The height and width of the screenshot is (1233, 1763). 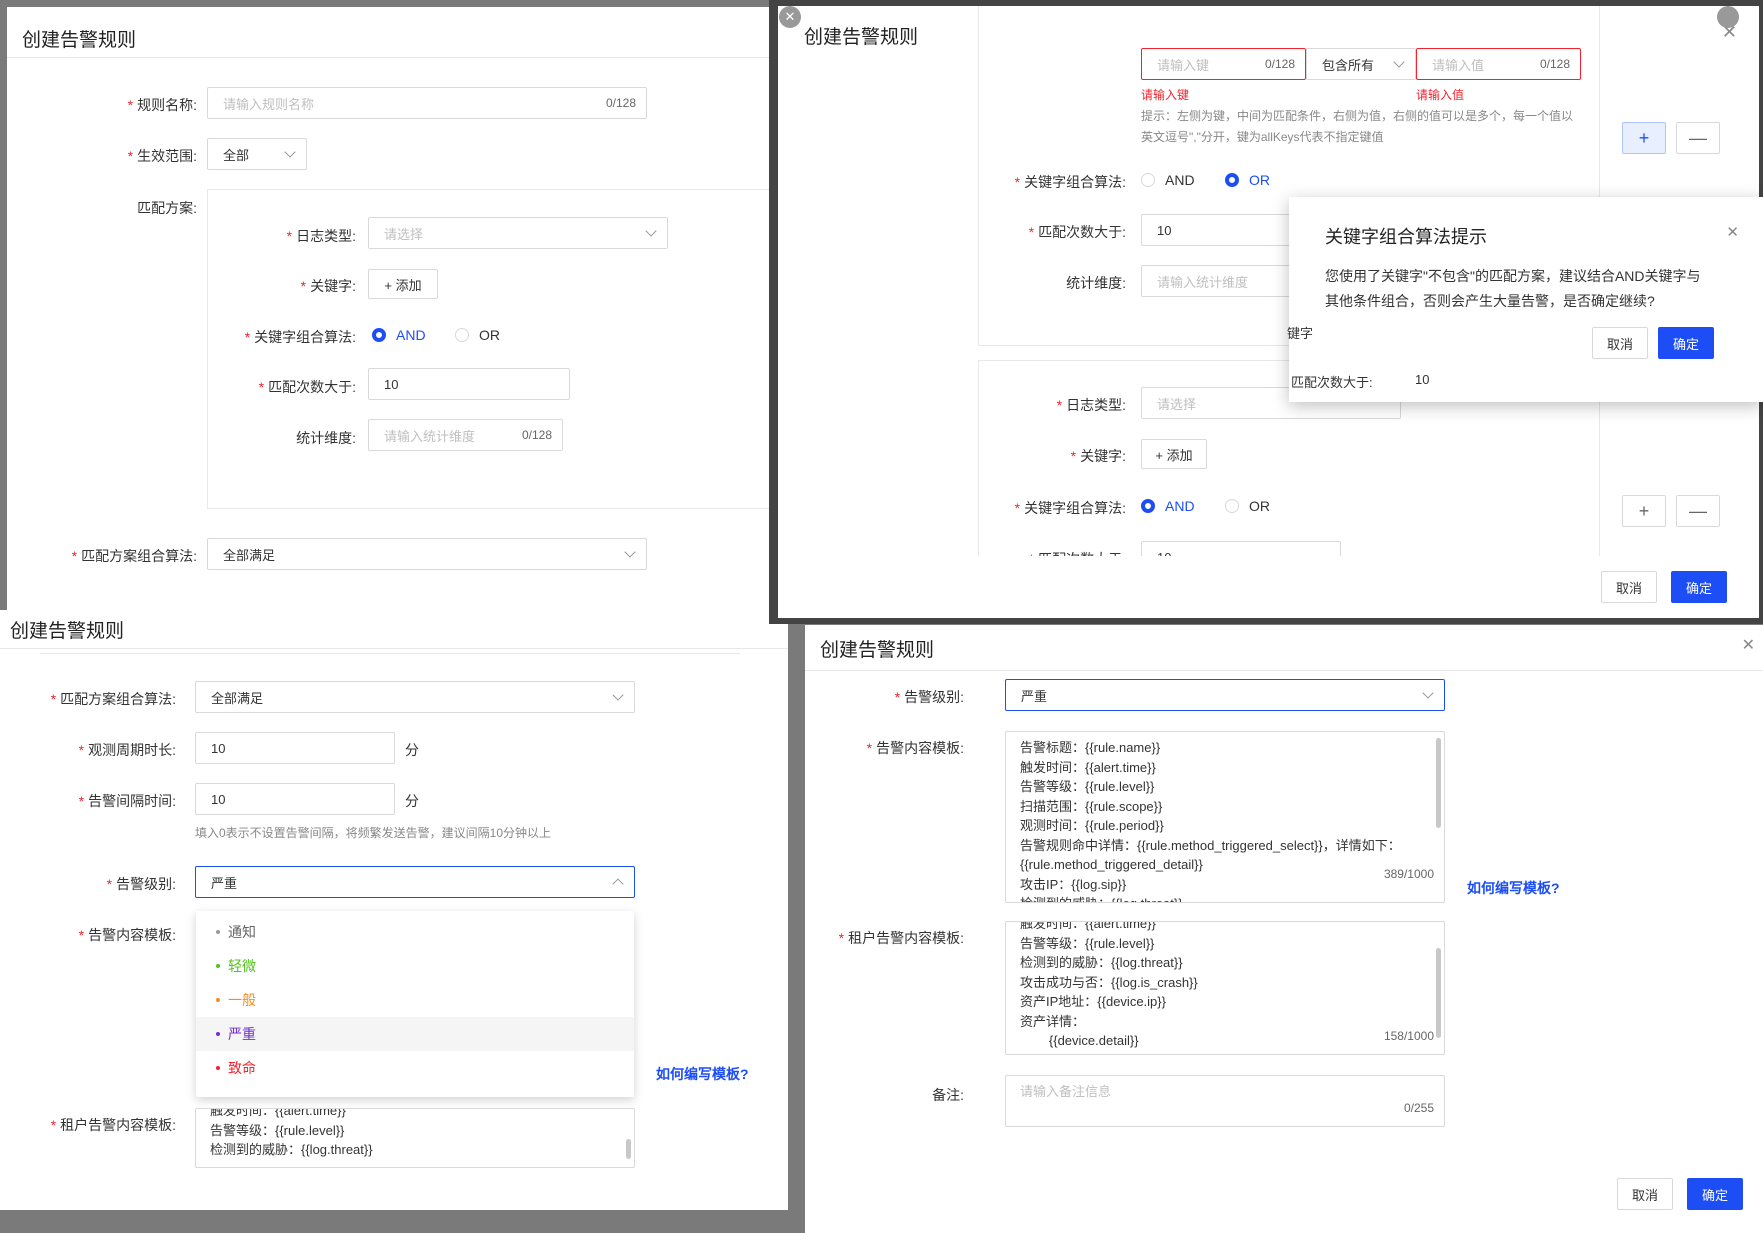 What do you see at coordinates (1698, 138) in the screenshot?
I see `remove-group-button: —` at bounding box center [1698, 138].